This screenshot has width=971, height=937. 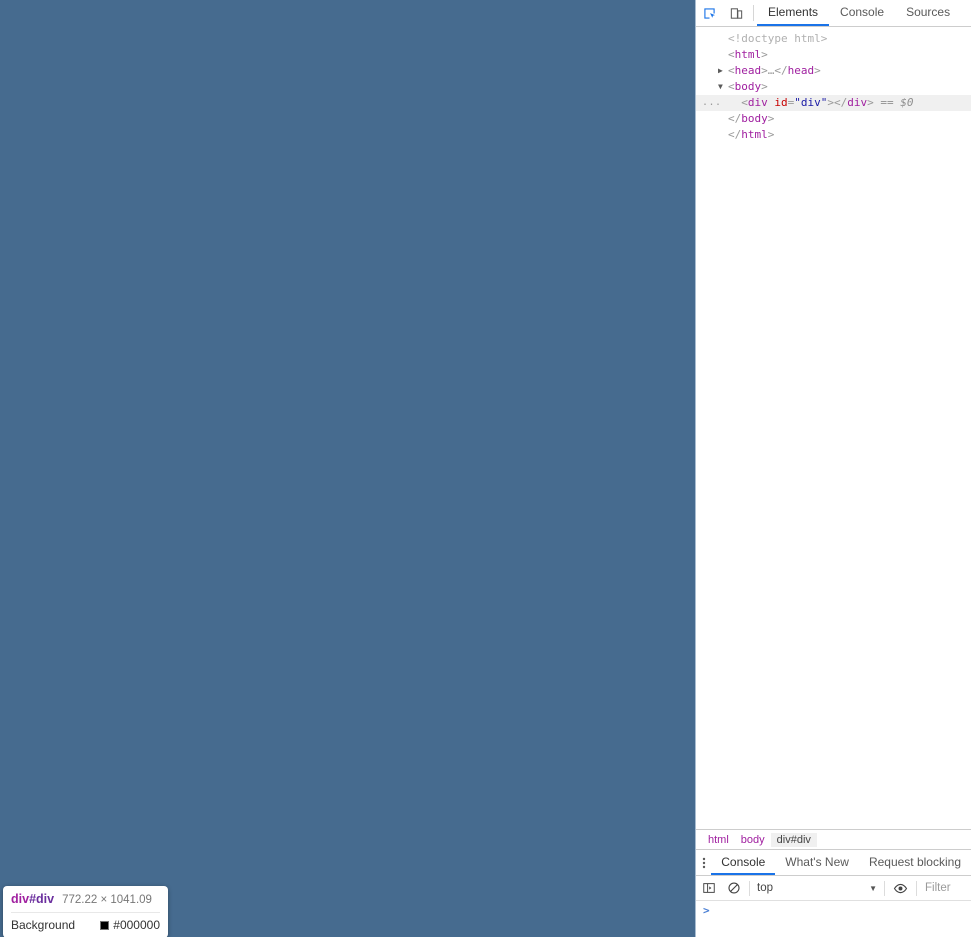 I want to click on suffix-space, so click(x=877, y=103).